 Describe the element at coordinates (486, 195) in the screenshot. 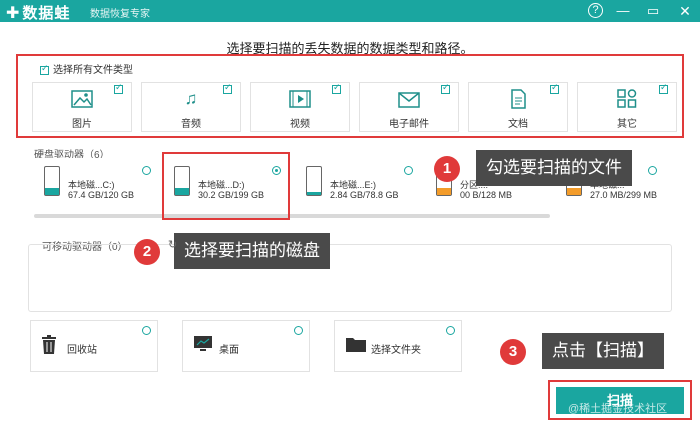

I see `drive-size: 00 B/128 MB` at that location.